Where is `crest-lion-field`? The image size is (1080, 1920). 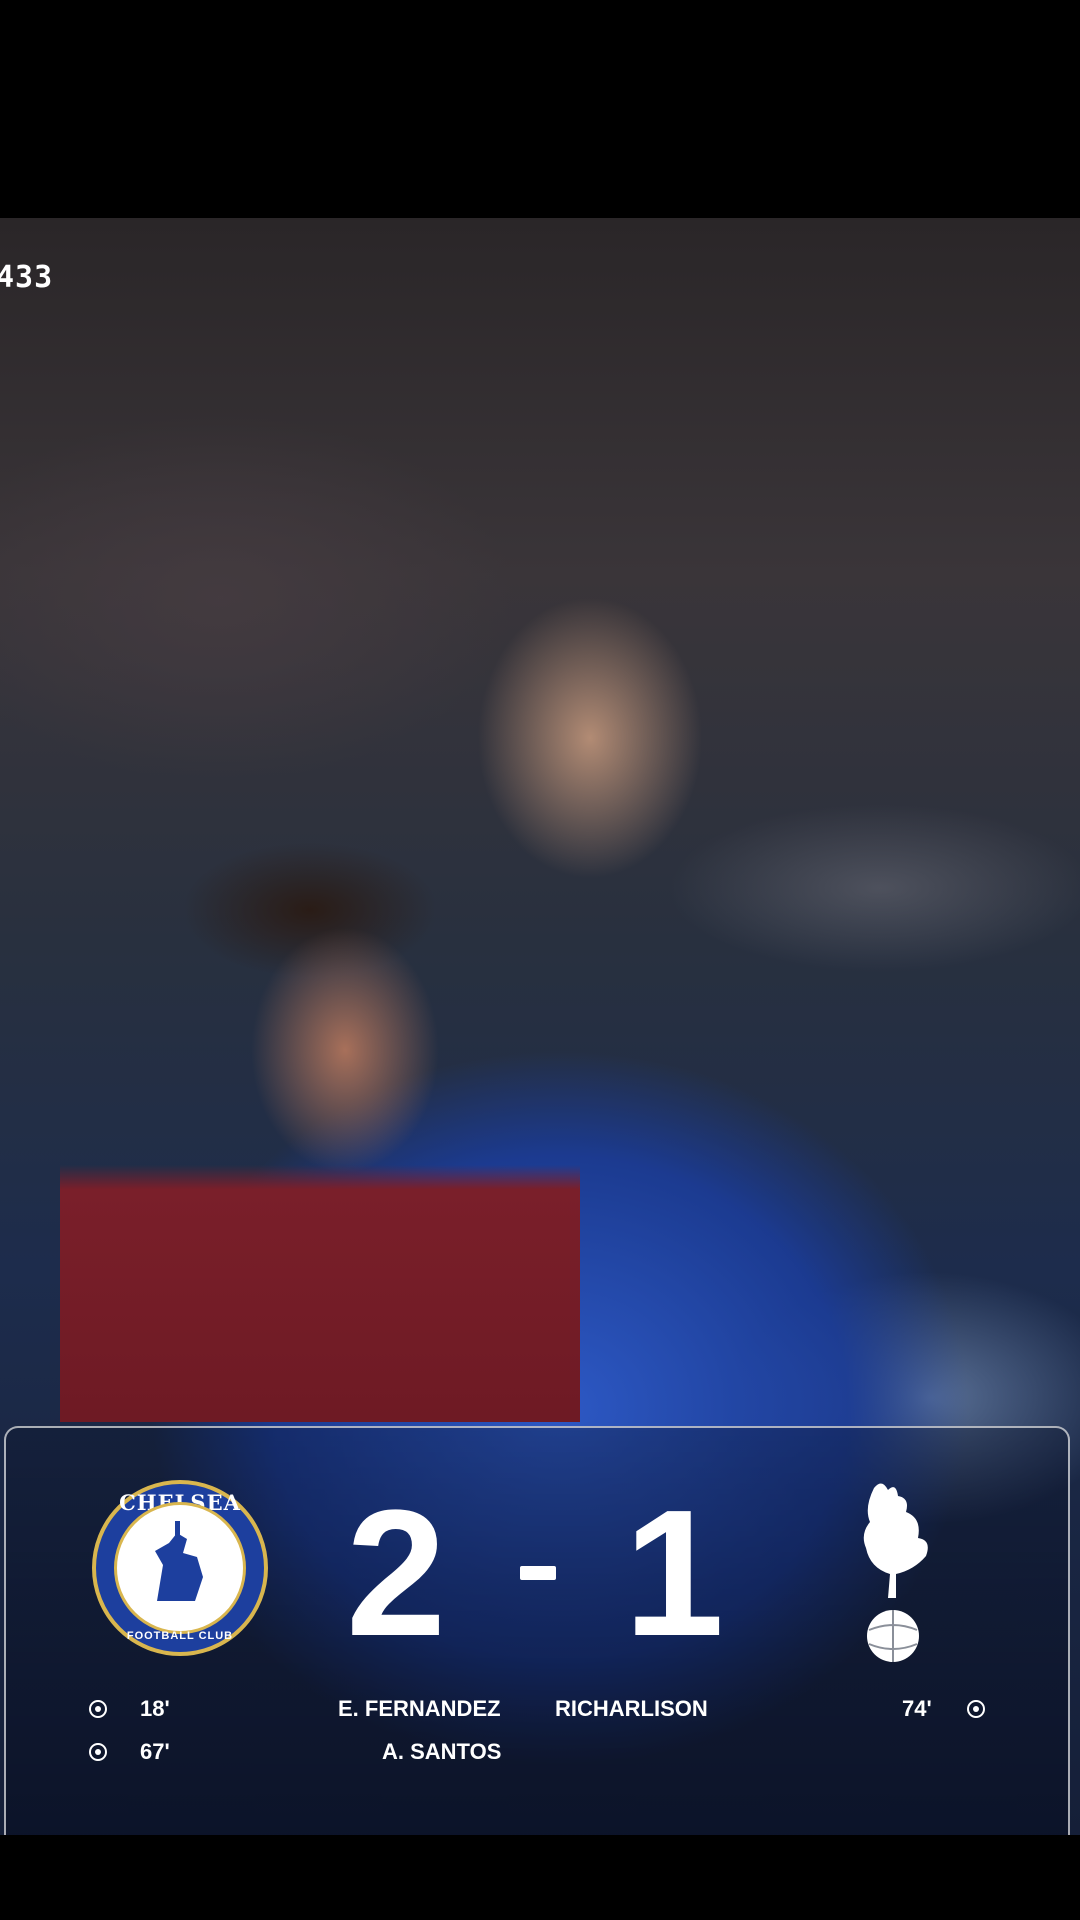 crest-lion-field is located at coordinates (180, 1568).